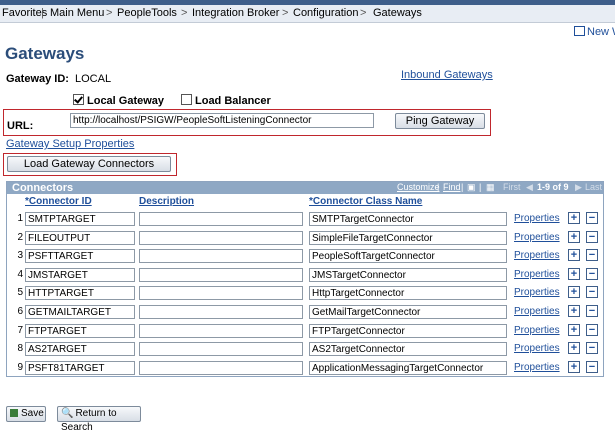 Image resolution: width=615 pixels, height=435 pixels. What do you see at coordinates (99, 419) in the screenshot?
I see `return-to-search-button: 🔍 Return to Search` at bounding box center [99, 419].